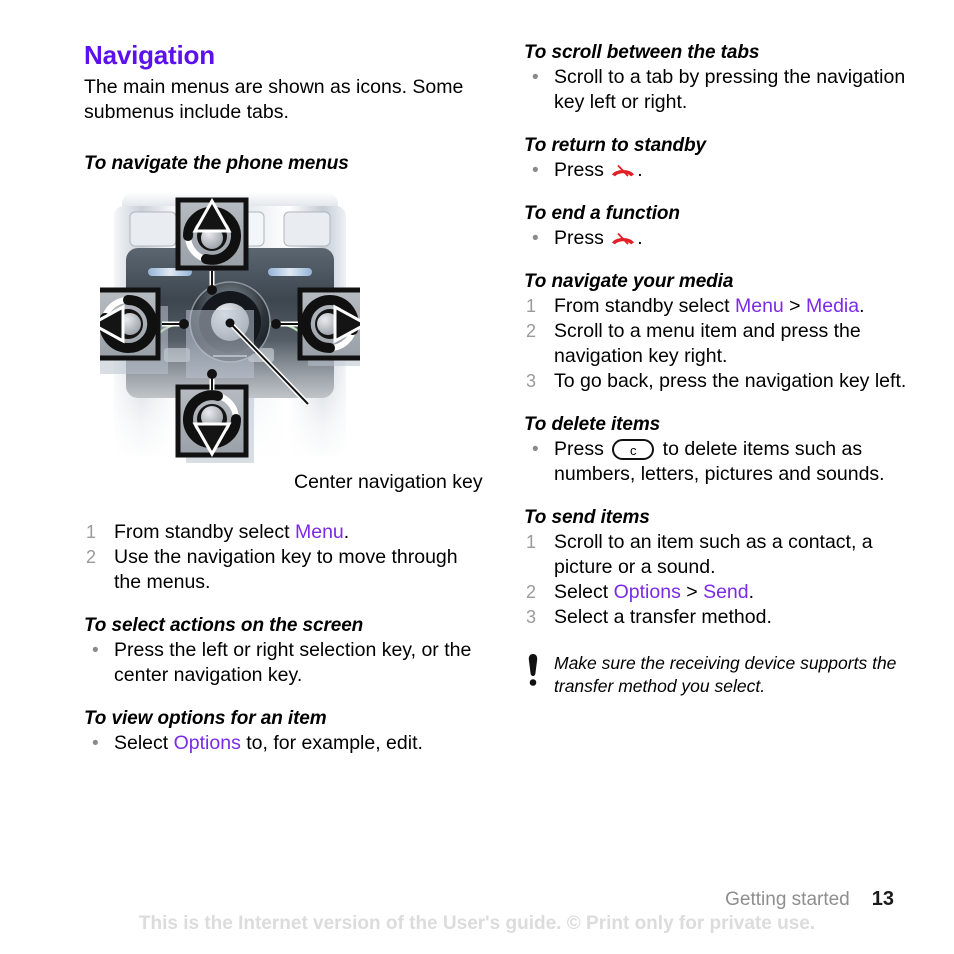  What do you see at coordinates (584, 592) in the screenshot?
I see `step-text-pre: Select` at bounding box center [584, 592].